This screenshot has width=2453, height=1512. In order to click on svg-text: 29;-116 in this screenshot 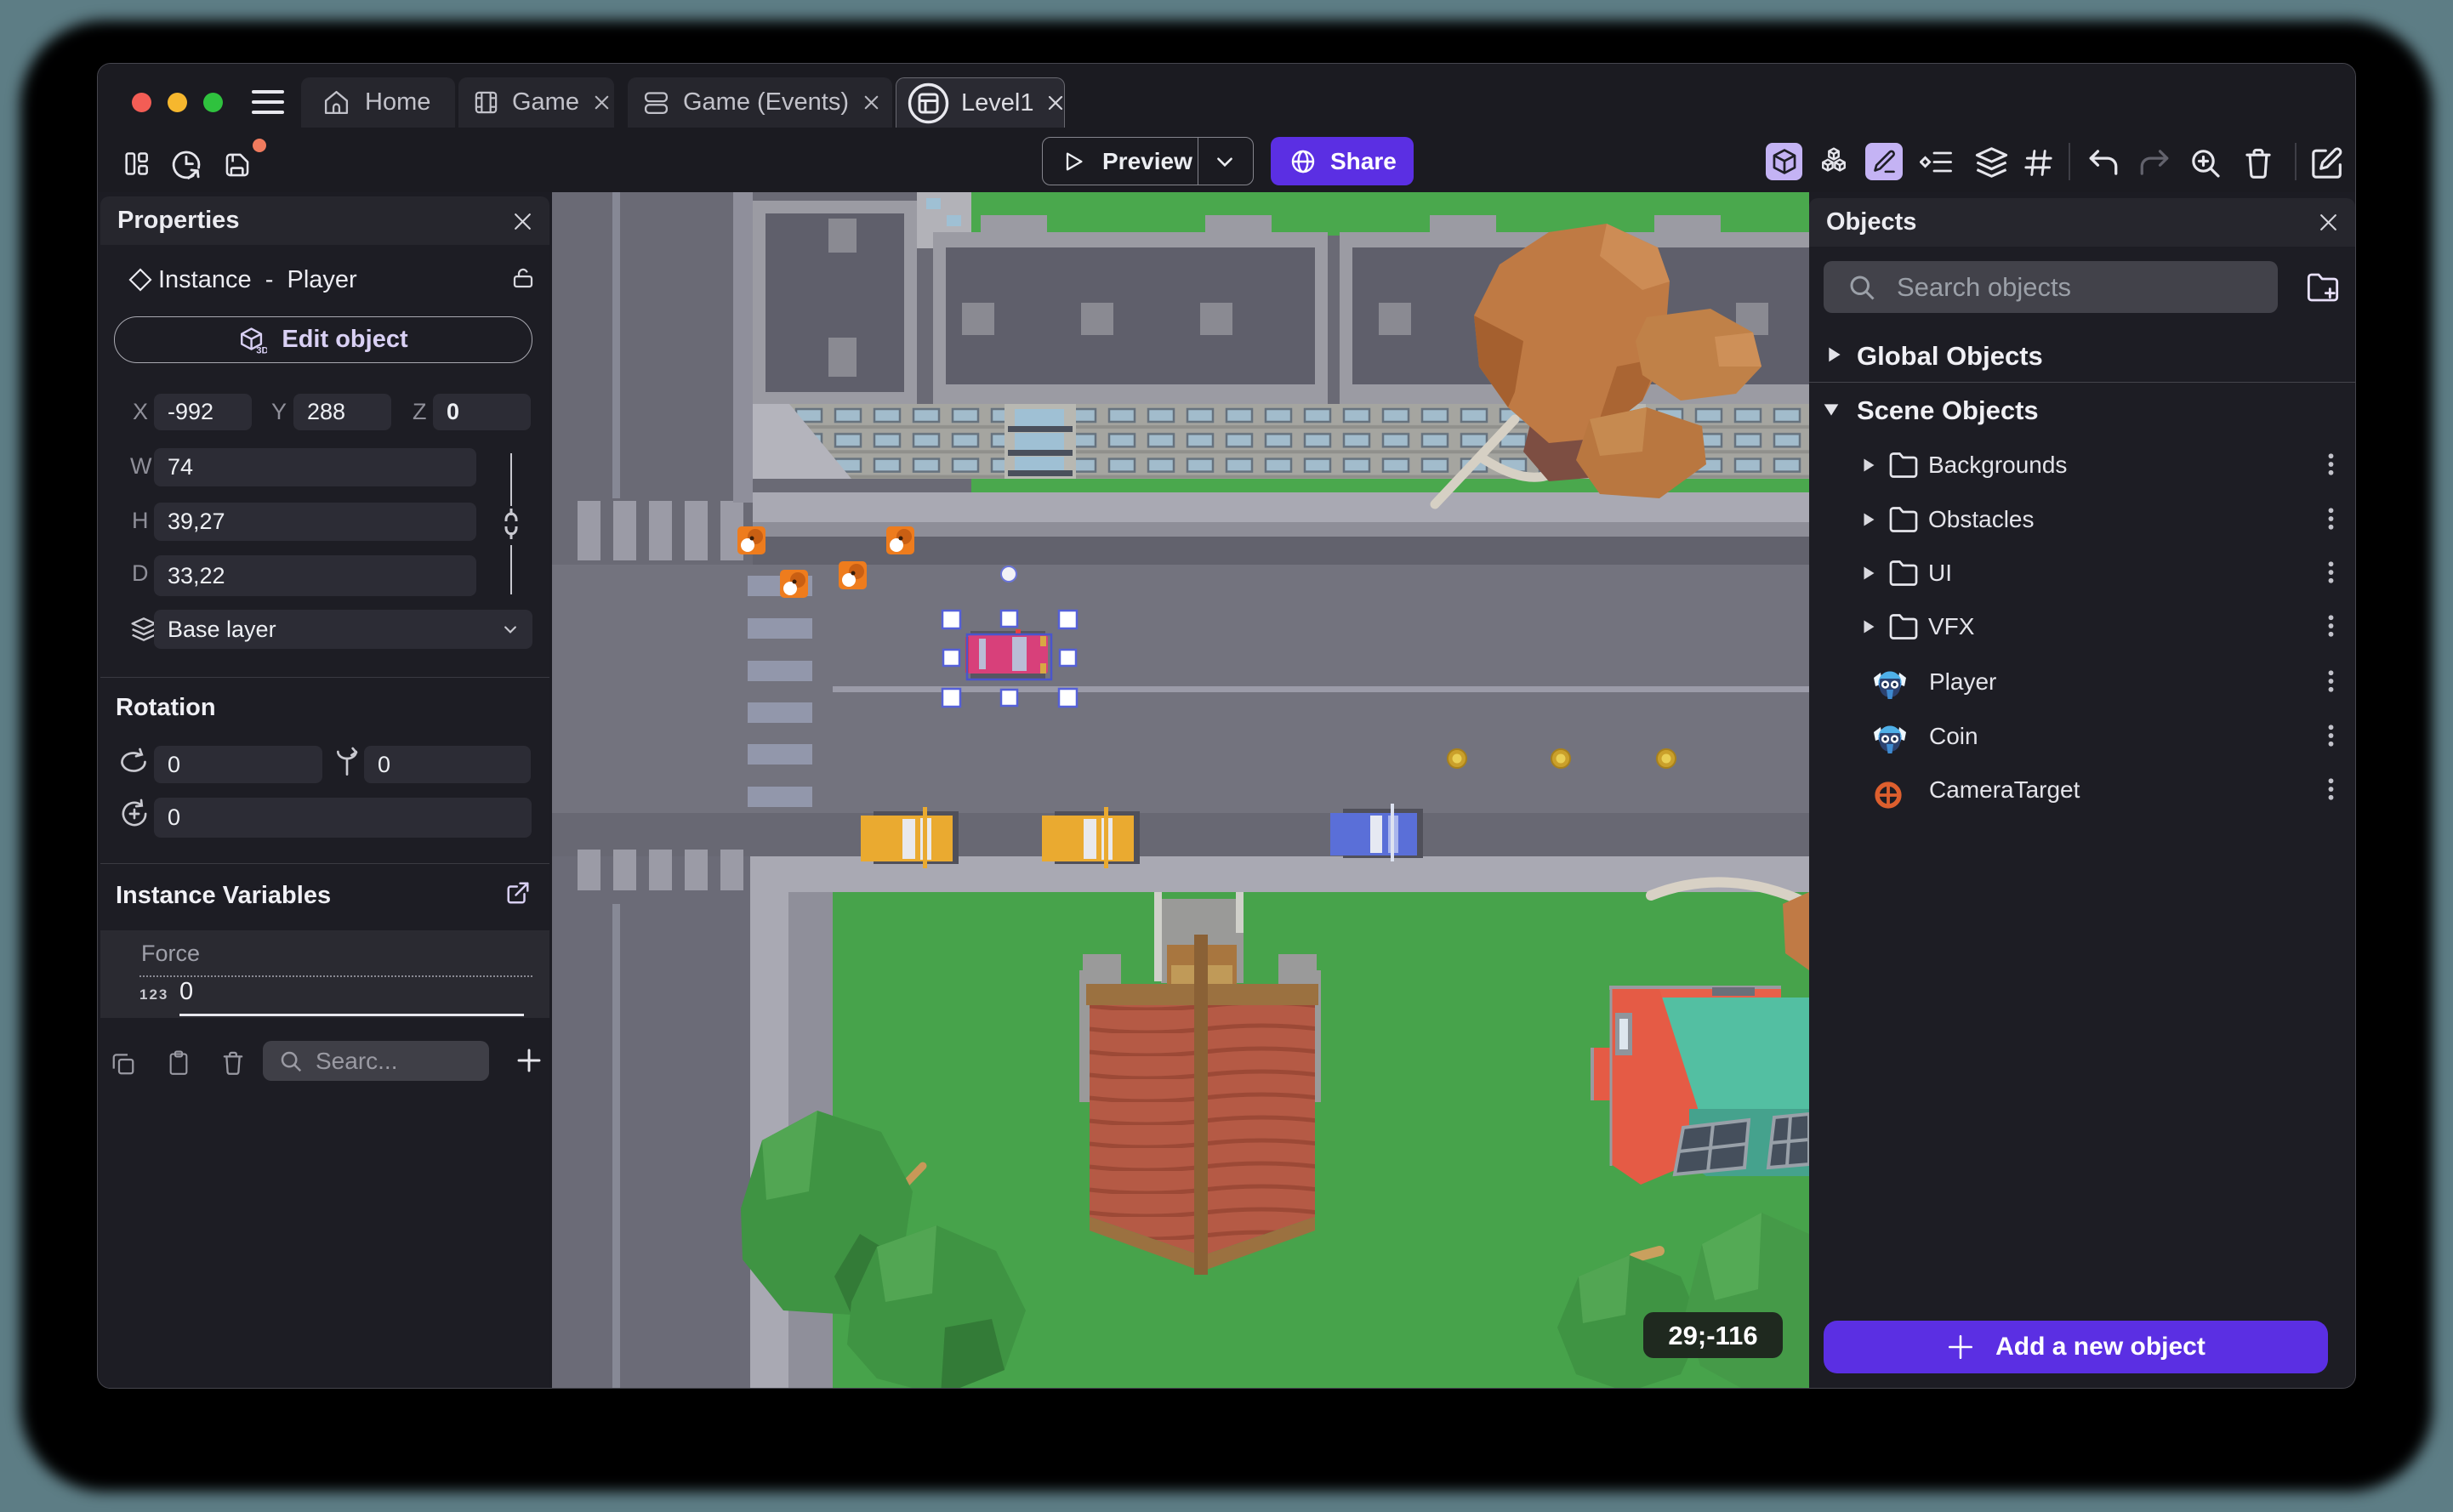, I will do `click(1712, 1335)`.